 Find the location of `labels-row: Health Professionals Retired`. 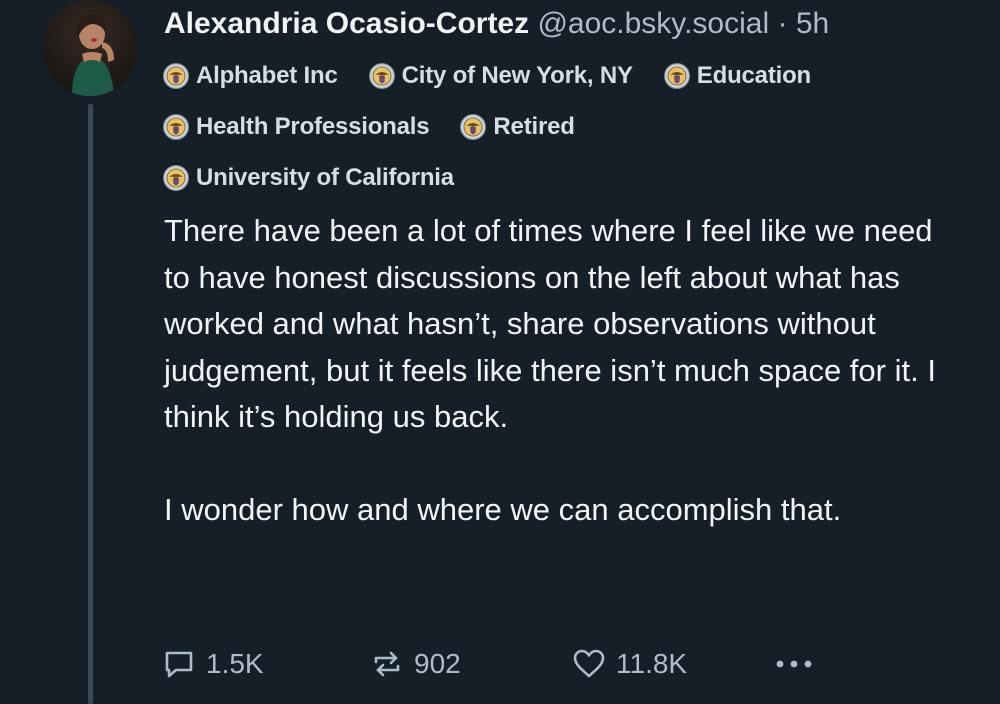

labels-row: Health Professionals Retired is located at coordinates (501, 127).